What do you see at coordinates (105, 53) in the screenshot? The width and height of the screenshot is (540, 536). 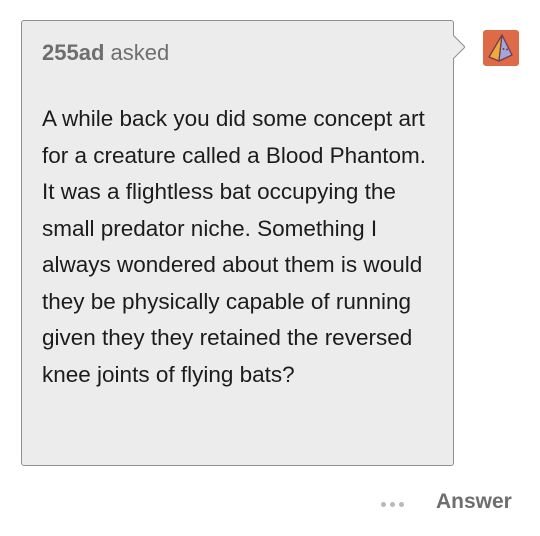 I see `asker-line: 255ad asked` at bounding box center [105, 53].